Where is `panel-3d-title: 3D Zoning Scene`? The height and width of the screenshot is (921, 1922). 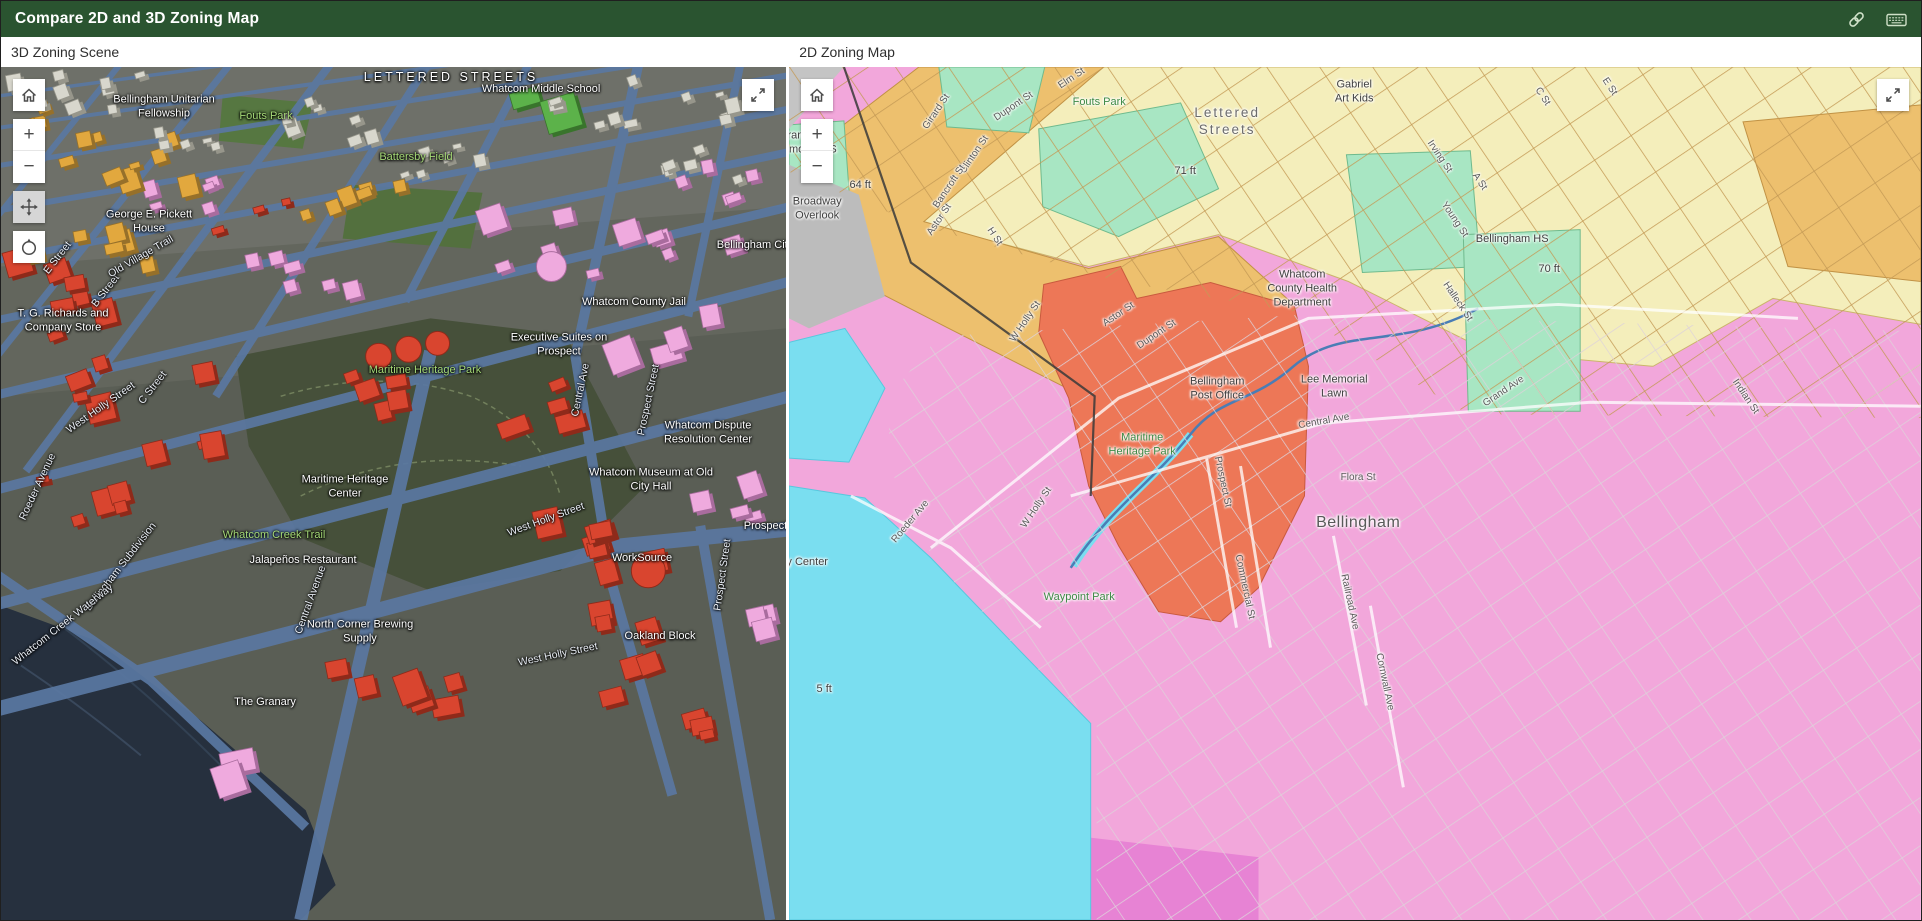
panel-3d-title: 3D Zoning Scene is located at coordinates (394, 52).